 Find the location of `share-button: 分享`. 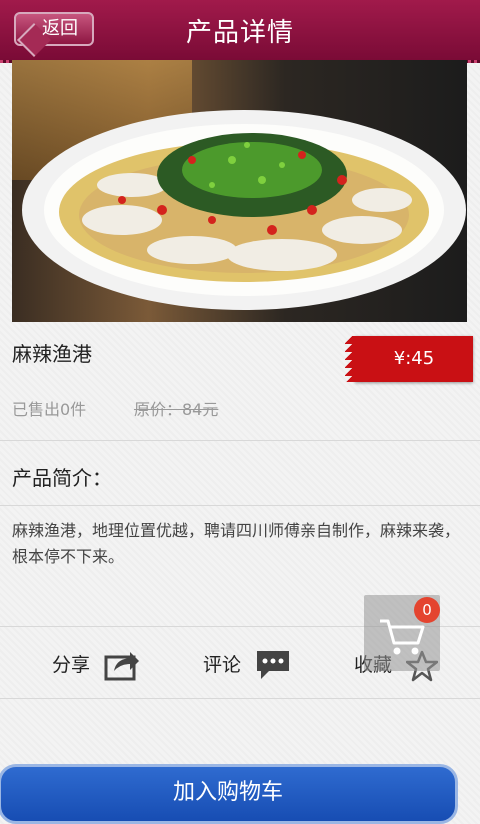

share-button: 分享 is located at coordinates (97, 666).